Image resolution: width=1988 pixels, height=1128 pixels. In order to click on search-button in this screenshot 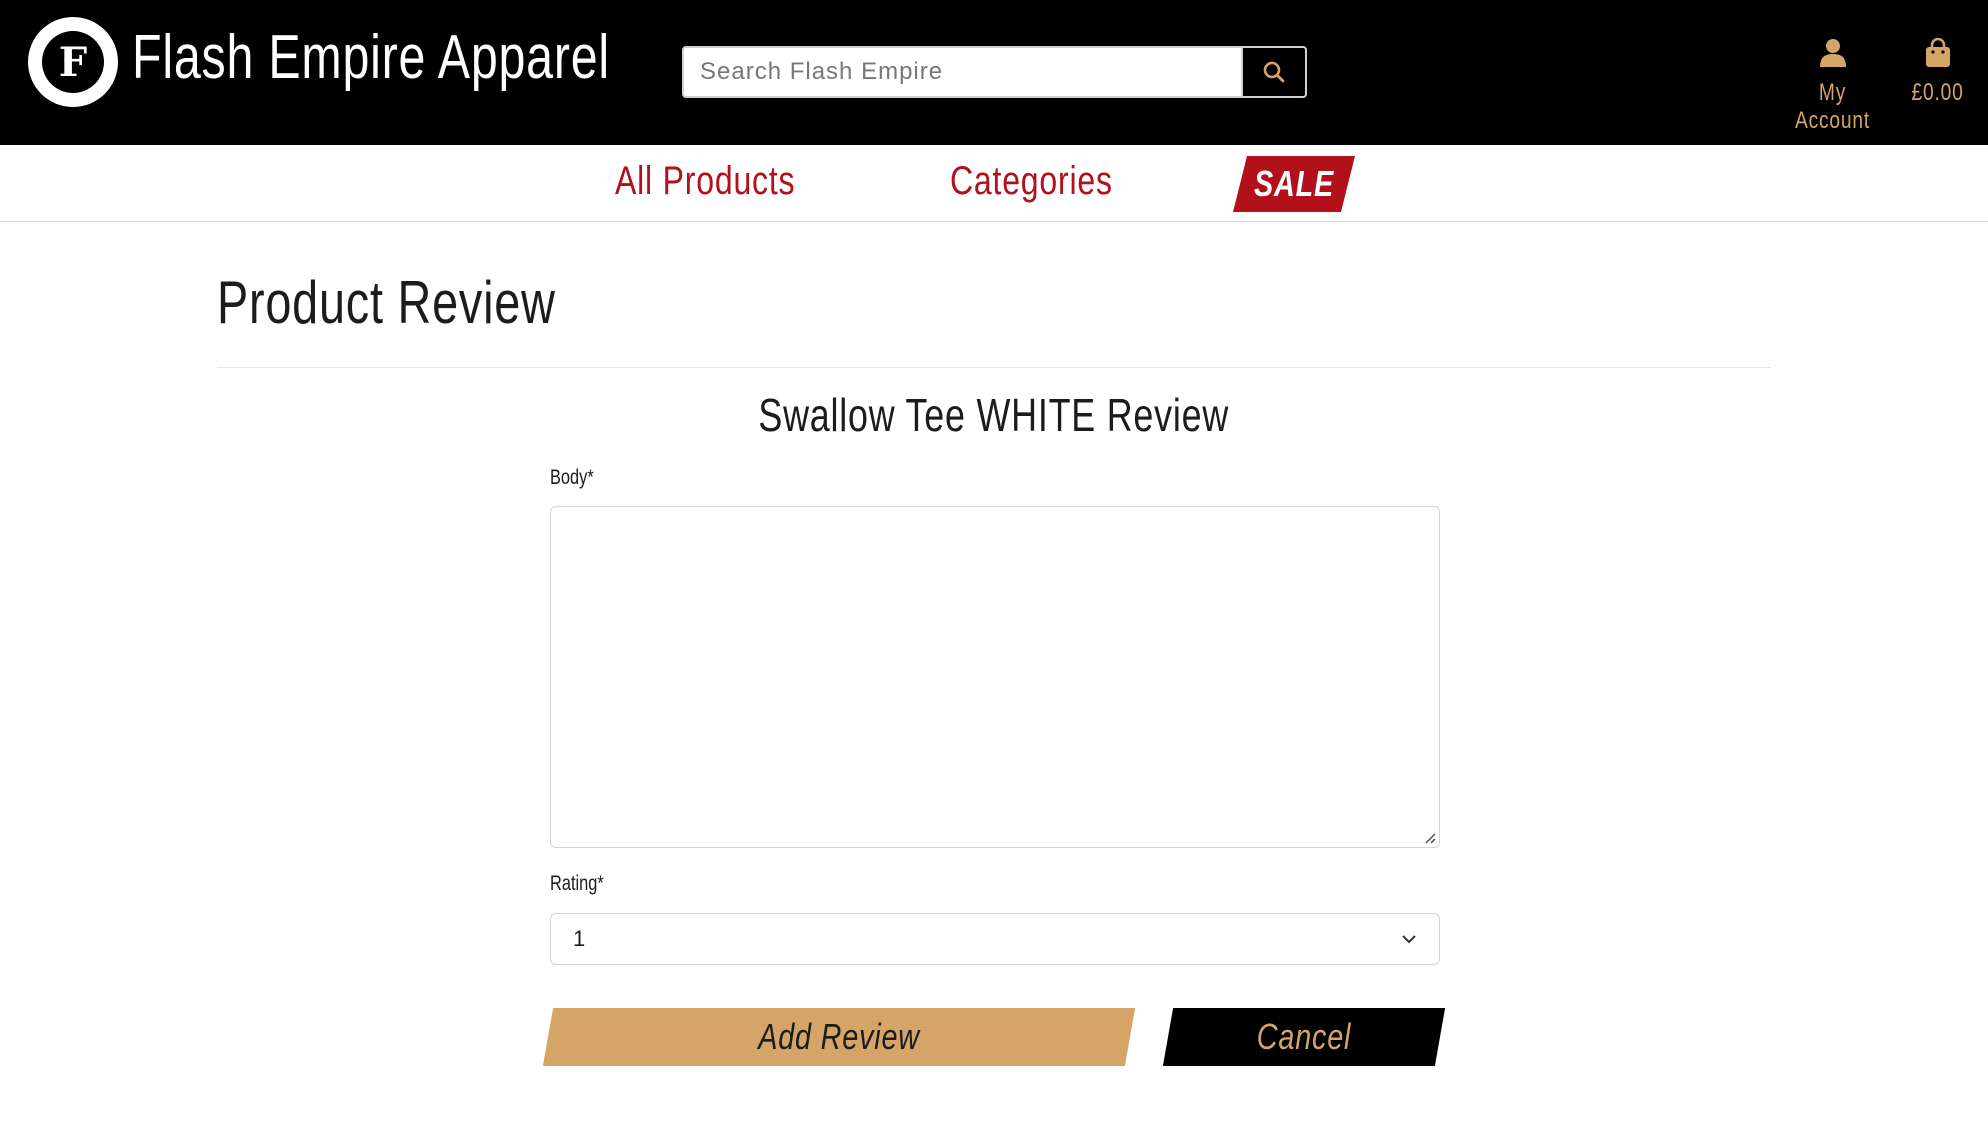, I will do `click(1273, 72)`.